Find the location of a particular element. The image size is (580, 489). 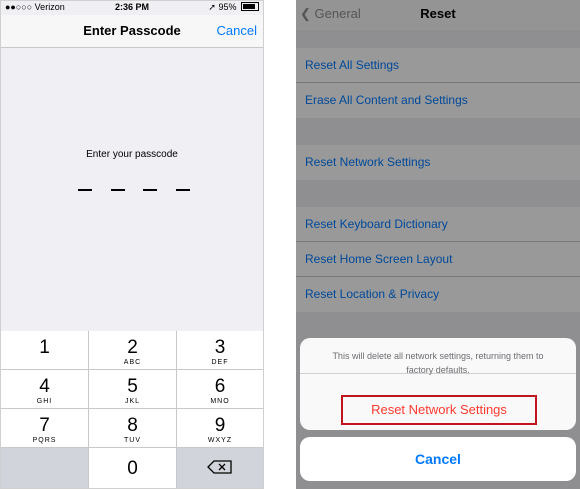

key-number: 3 is located at coordinates (220, 347).